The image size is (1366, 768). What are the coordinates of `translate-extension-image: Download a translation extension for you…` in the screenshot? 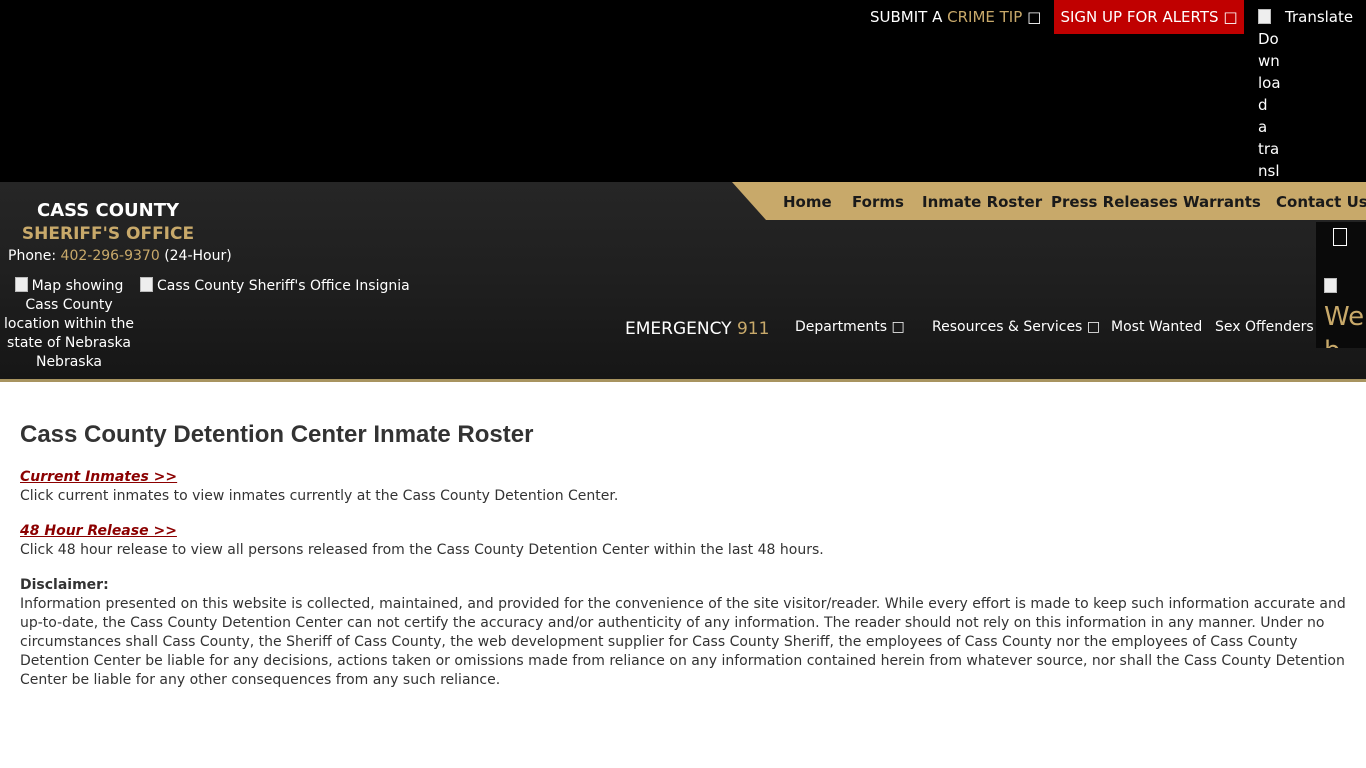 It's located at (1269, 91).